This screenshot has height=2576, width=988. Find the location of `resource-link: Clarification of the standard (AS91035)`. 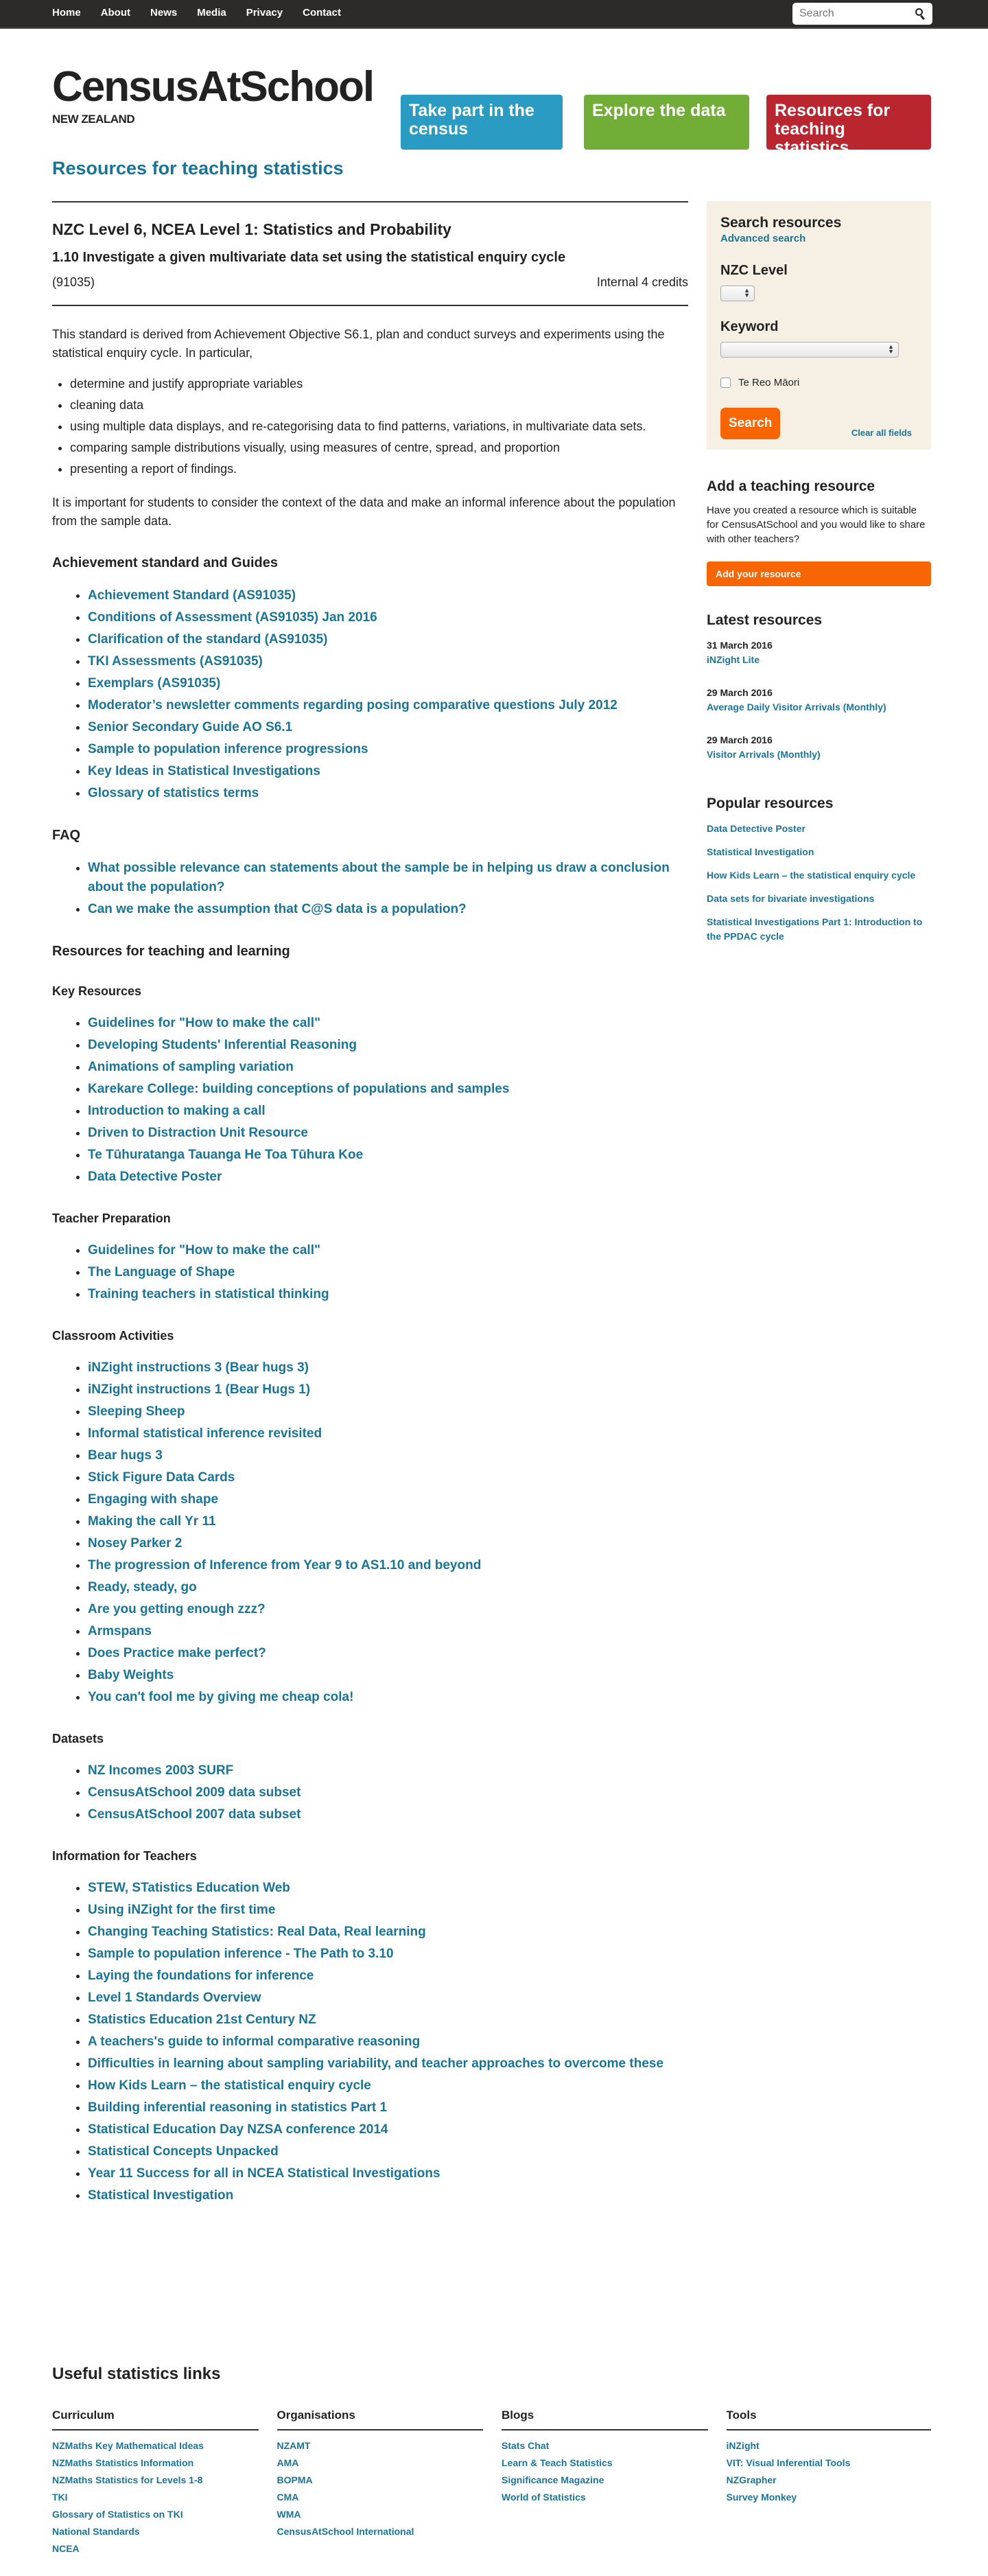

resource-link: Clarification of the standard (AS91035) is located at coordinates (207, 639).